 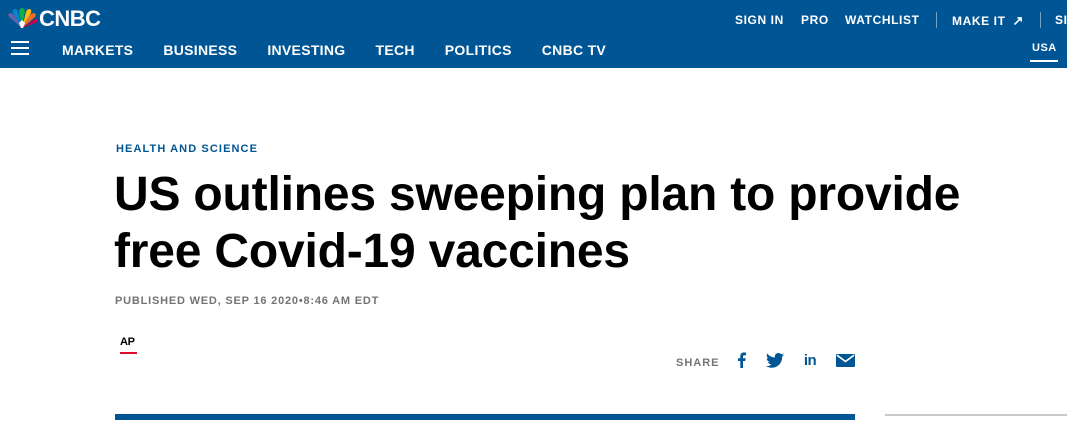 I want to click on cut-off-utility-link: SI, so click(x=1061, y=20).